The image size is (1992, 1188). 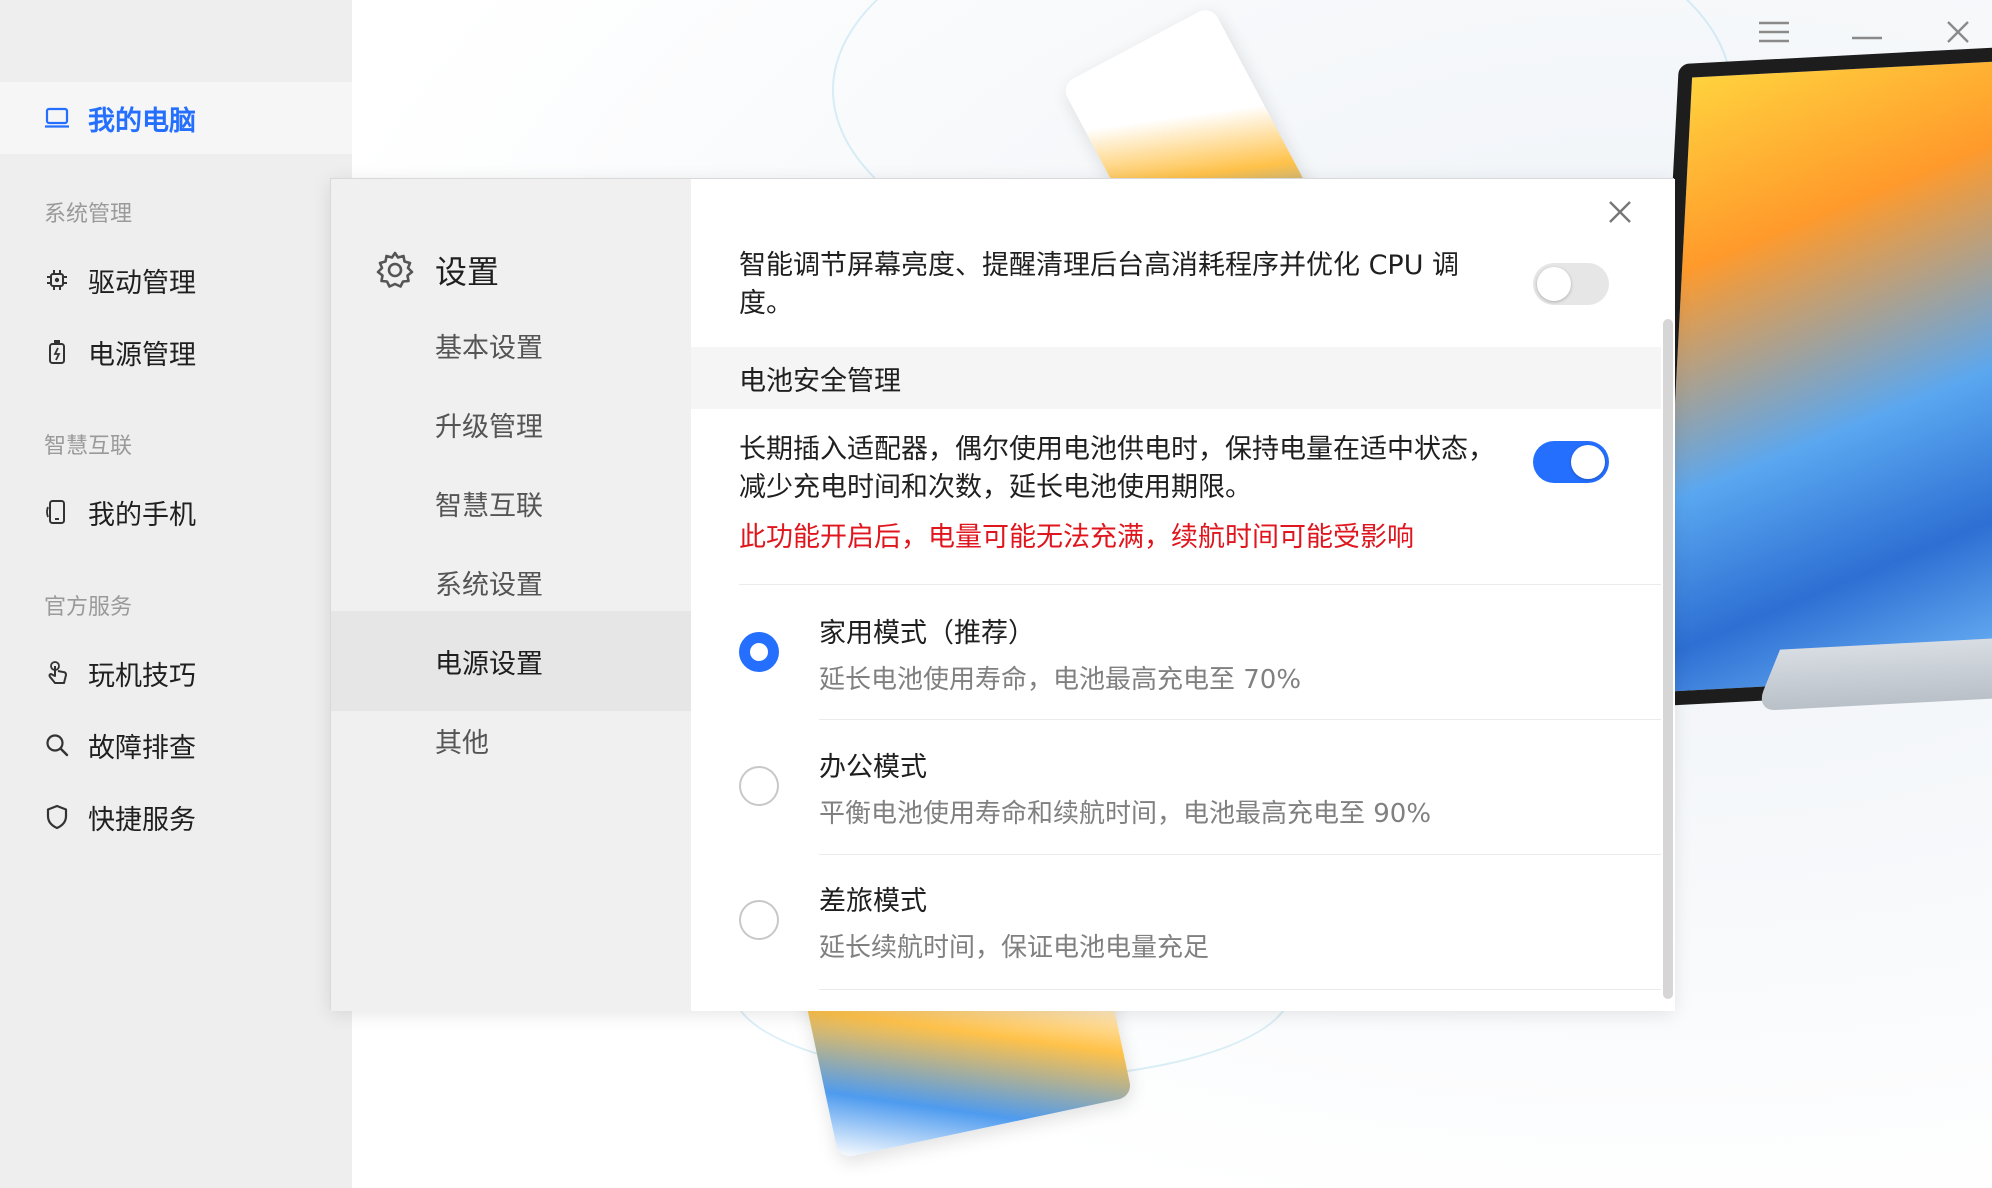 I want to click on sidebar-item-label: 我的电脑, so click(x=142, y=121).